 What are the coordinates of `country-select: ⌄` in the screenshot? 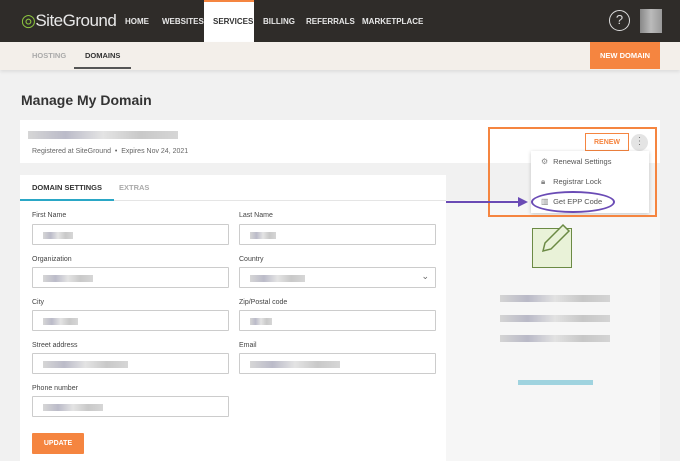 It's located at (337, 277).